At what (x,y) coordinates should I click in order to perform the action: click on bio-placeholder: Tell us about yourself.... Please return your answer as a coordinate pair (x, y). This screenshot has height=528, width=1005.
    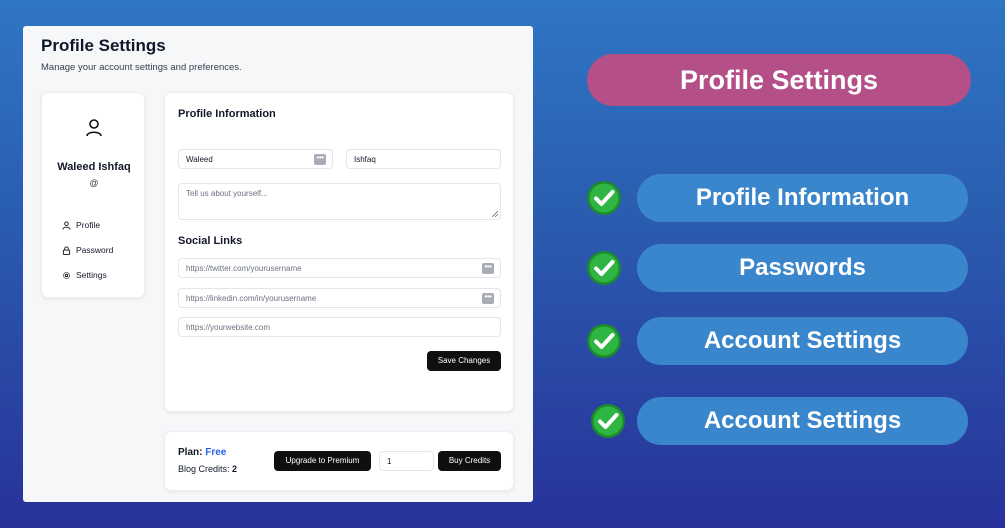
    Looking at the image, I should click on (227, 193).